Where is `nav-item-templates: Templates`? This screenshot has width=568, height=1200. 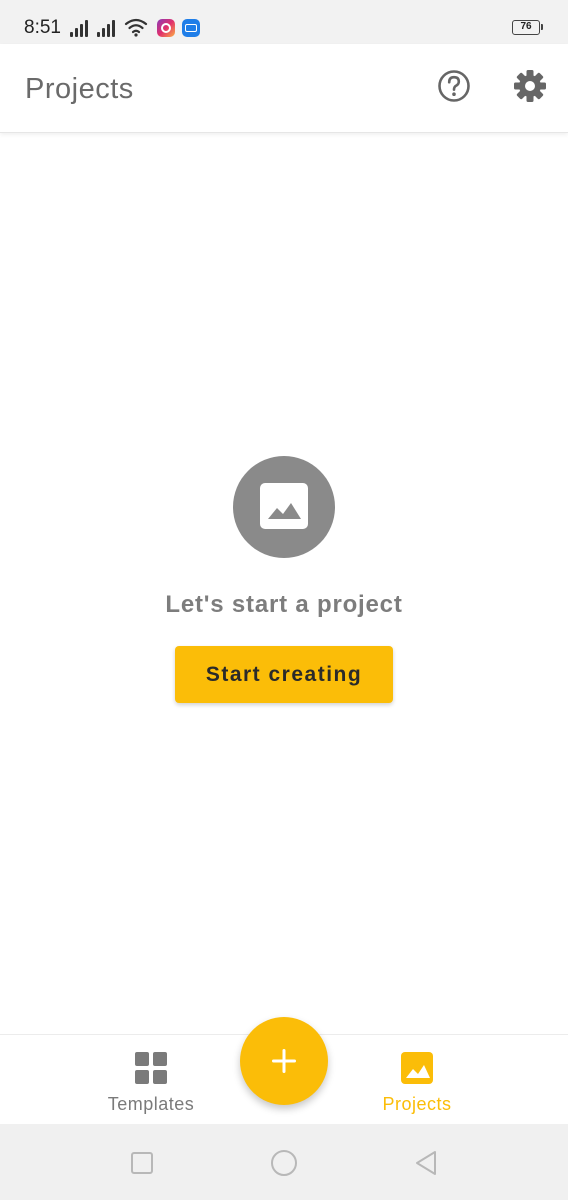 nav-item-templates: Templates is located at coordinates (151, 1080).